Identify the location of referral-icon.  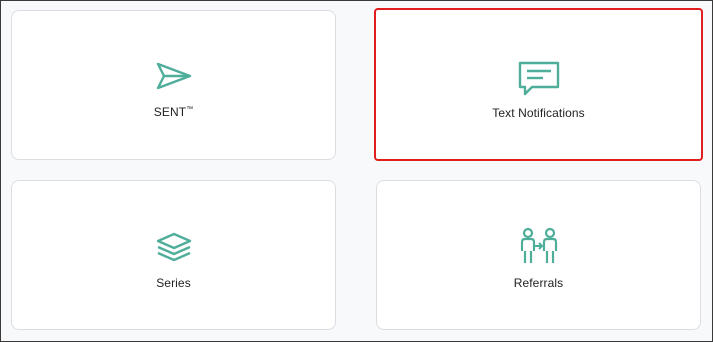
(538, 245).